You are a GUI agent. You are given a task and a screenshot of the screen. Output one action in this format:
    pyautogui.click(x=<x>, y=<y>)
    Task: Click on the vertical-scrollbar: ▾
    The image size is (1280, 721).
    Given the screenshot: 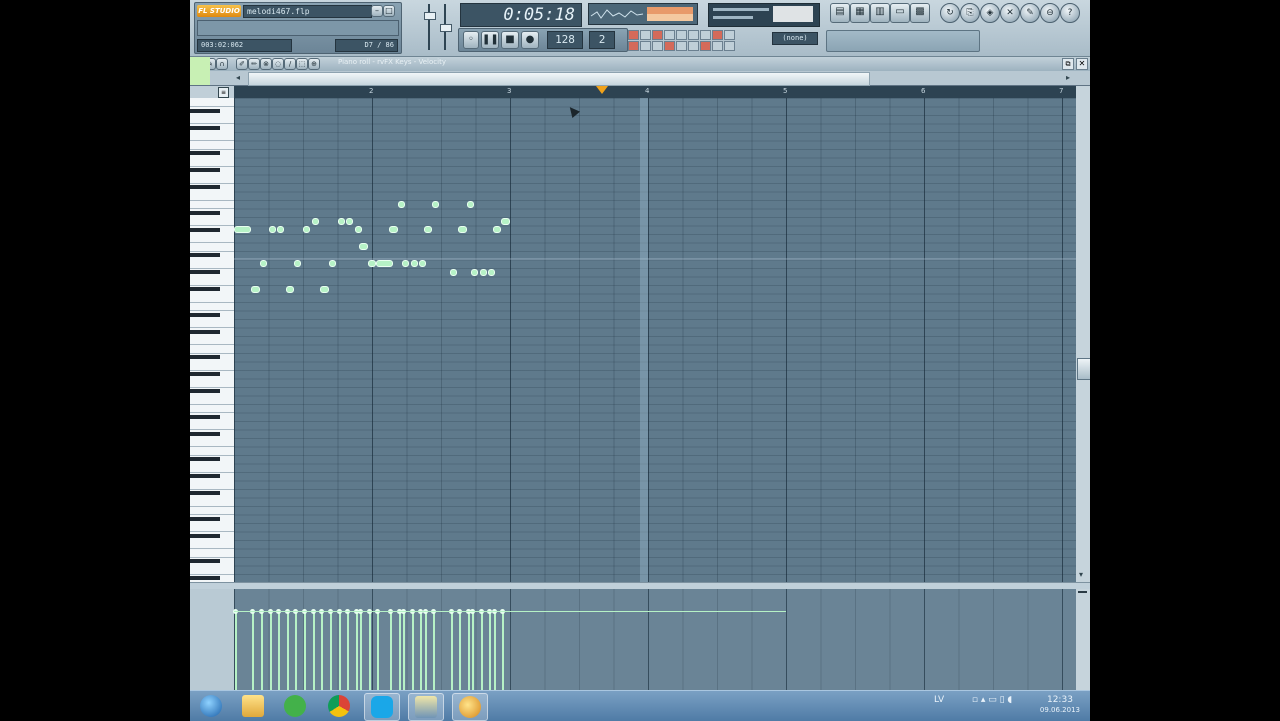 What is the action you would take?
    pyautogui.click(x=1083, y=334)
    